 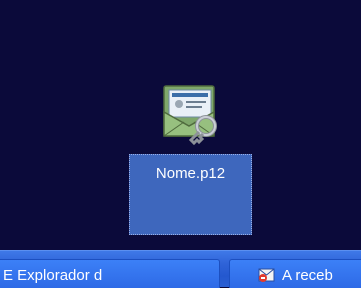 What do you see at coordinates (266, 275) in the screenshot?
I see `outlook-inbox-icon` at bounding box center [266, 275].